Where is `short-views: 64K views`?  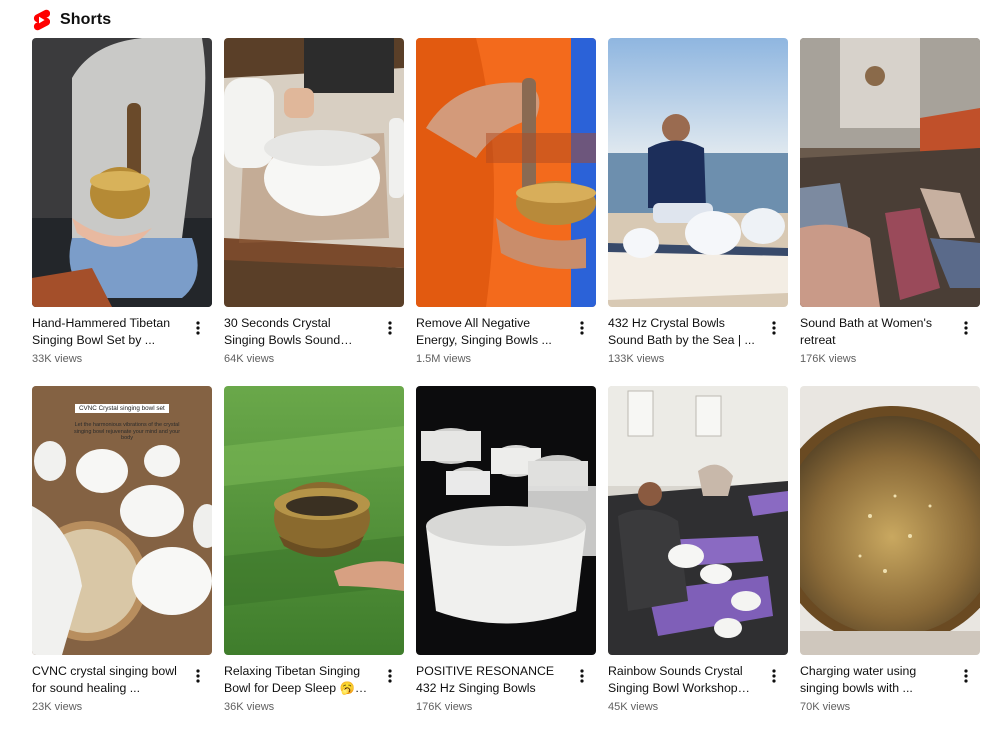
short-views: 64K views is located at coordinates (249, 359).